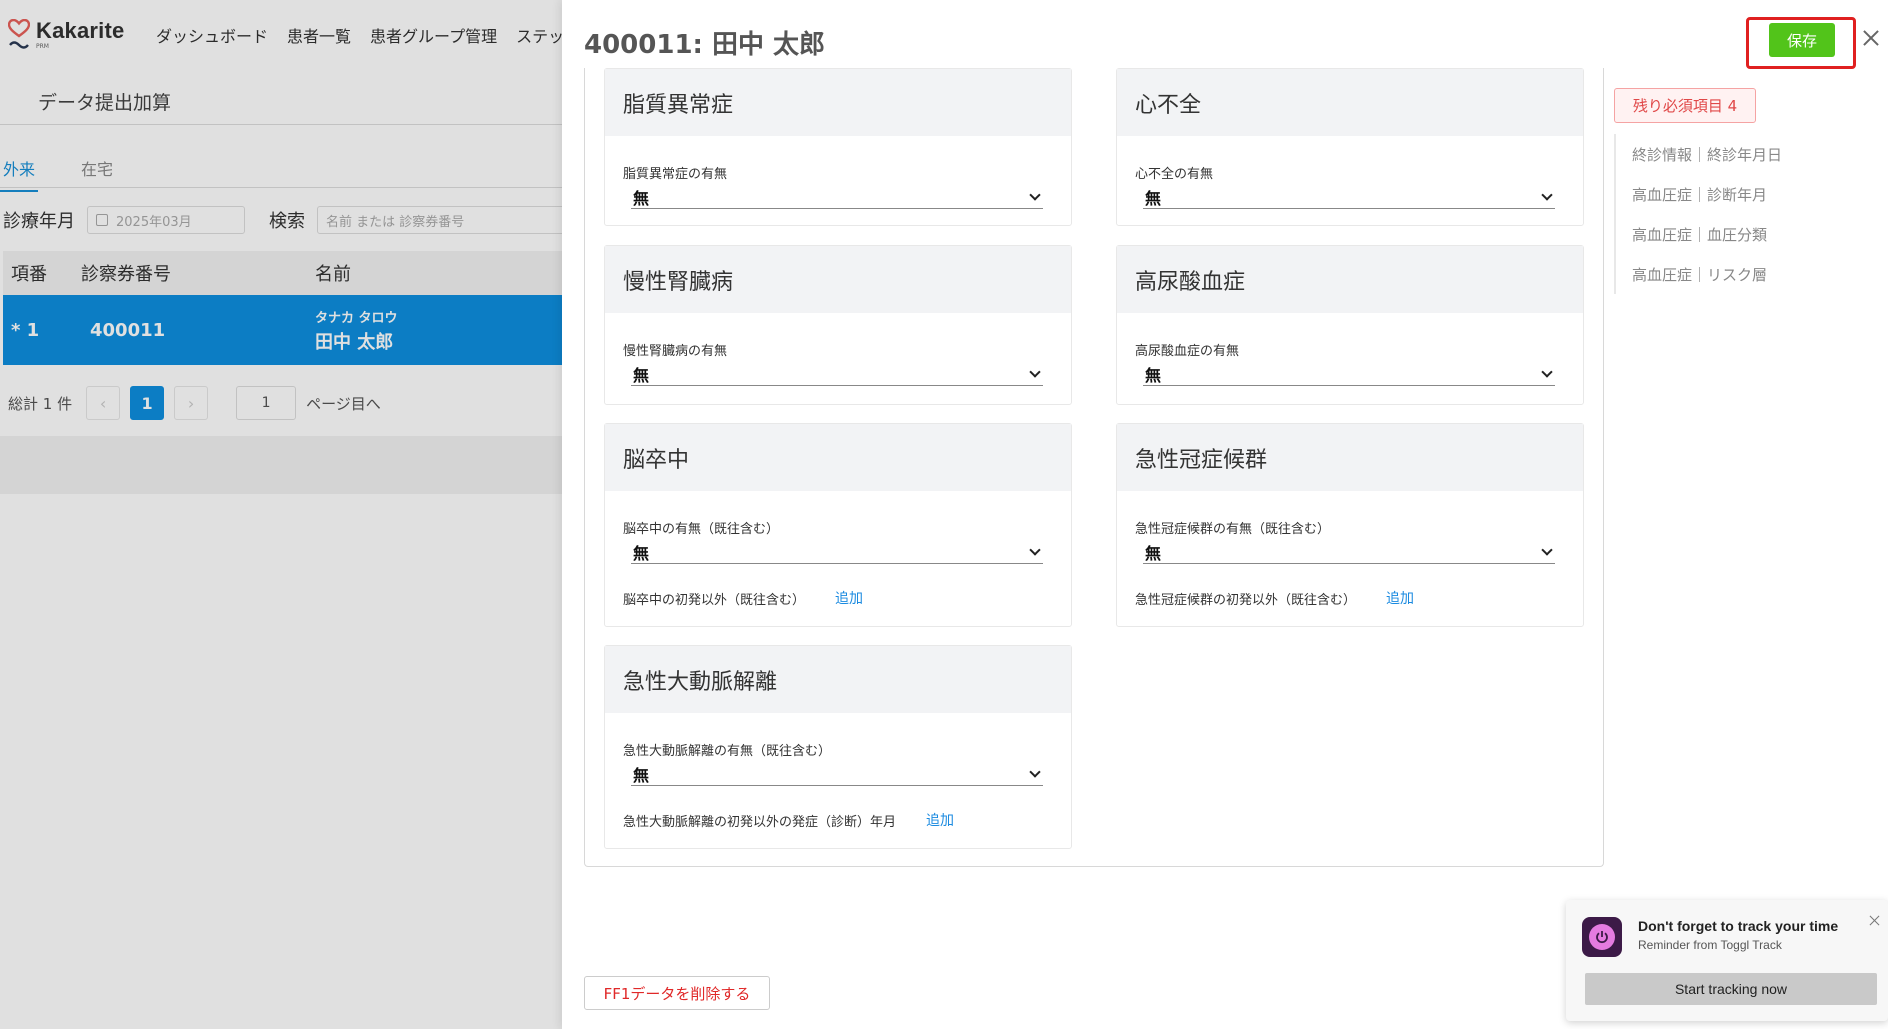 The image size is (1888, 1029). Describe the element at coordinates (705, 45) in the screenshot. I see `drawer-title: 400011: 田中 太郎` at that location.